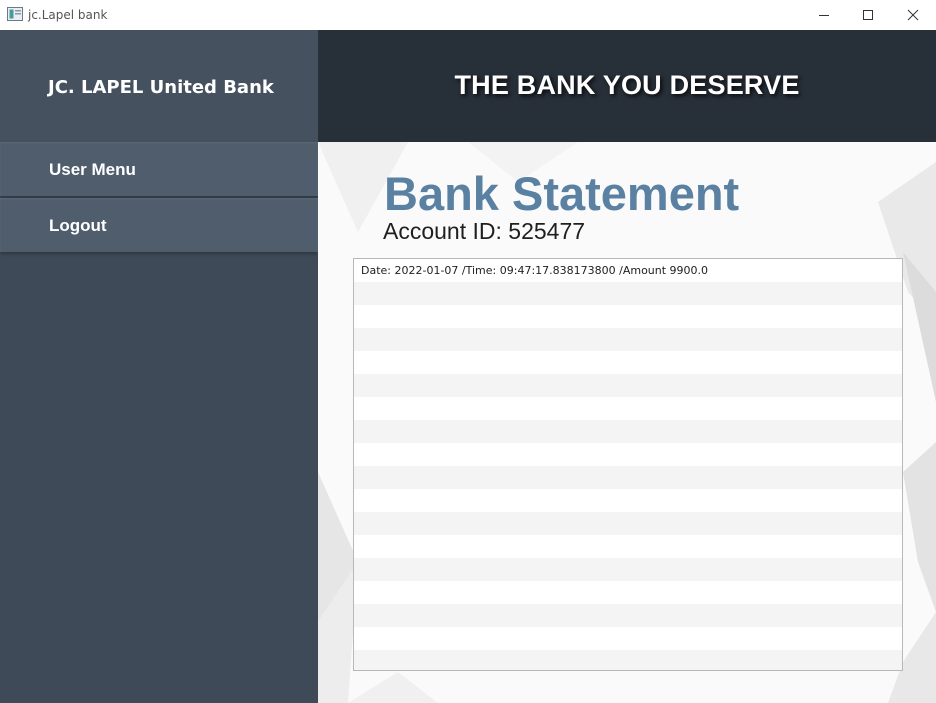 The height and width of the screenshot is (703, 936). Describe the element at coordinates (547, 231) in the screenshot. I see `account-id-value: 525477` at that location.